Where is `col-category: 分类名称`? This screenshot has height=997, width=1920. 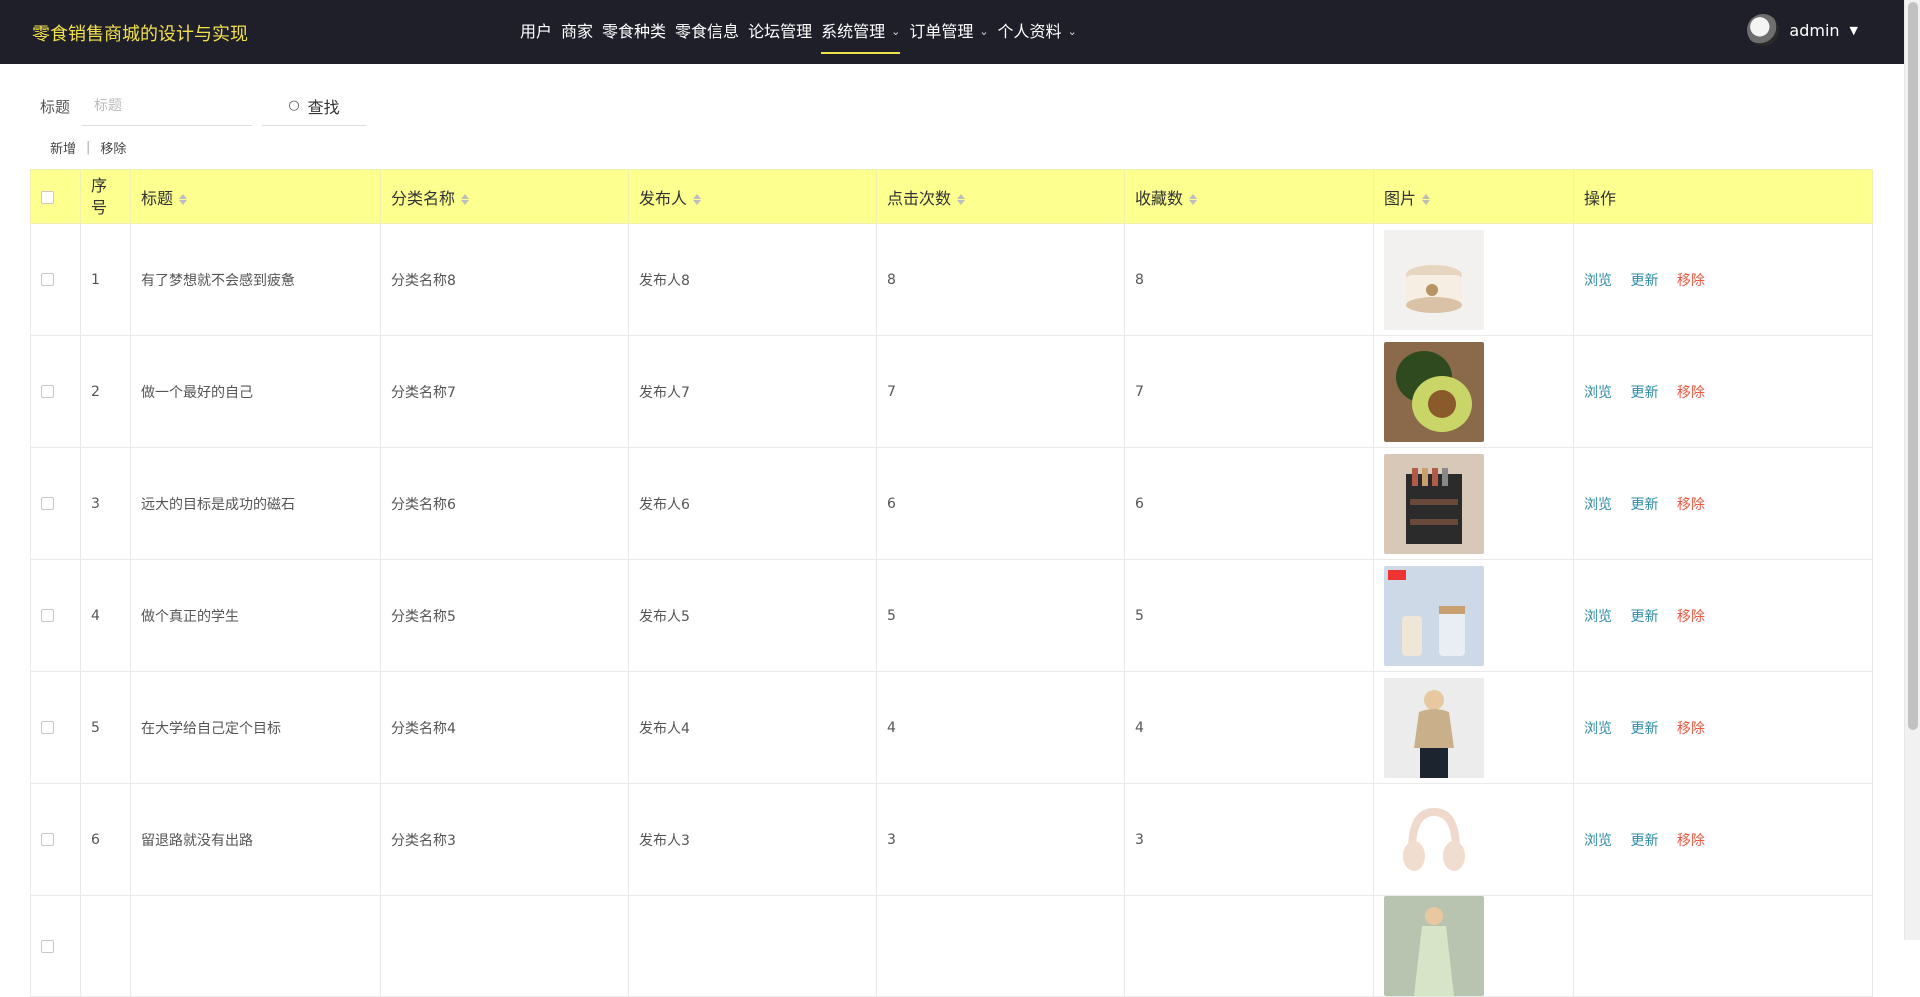 col-category: 分类名称 is located at coordinates (504, 196).